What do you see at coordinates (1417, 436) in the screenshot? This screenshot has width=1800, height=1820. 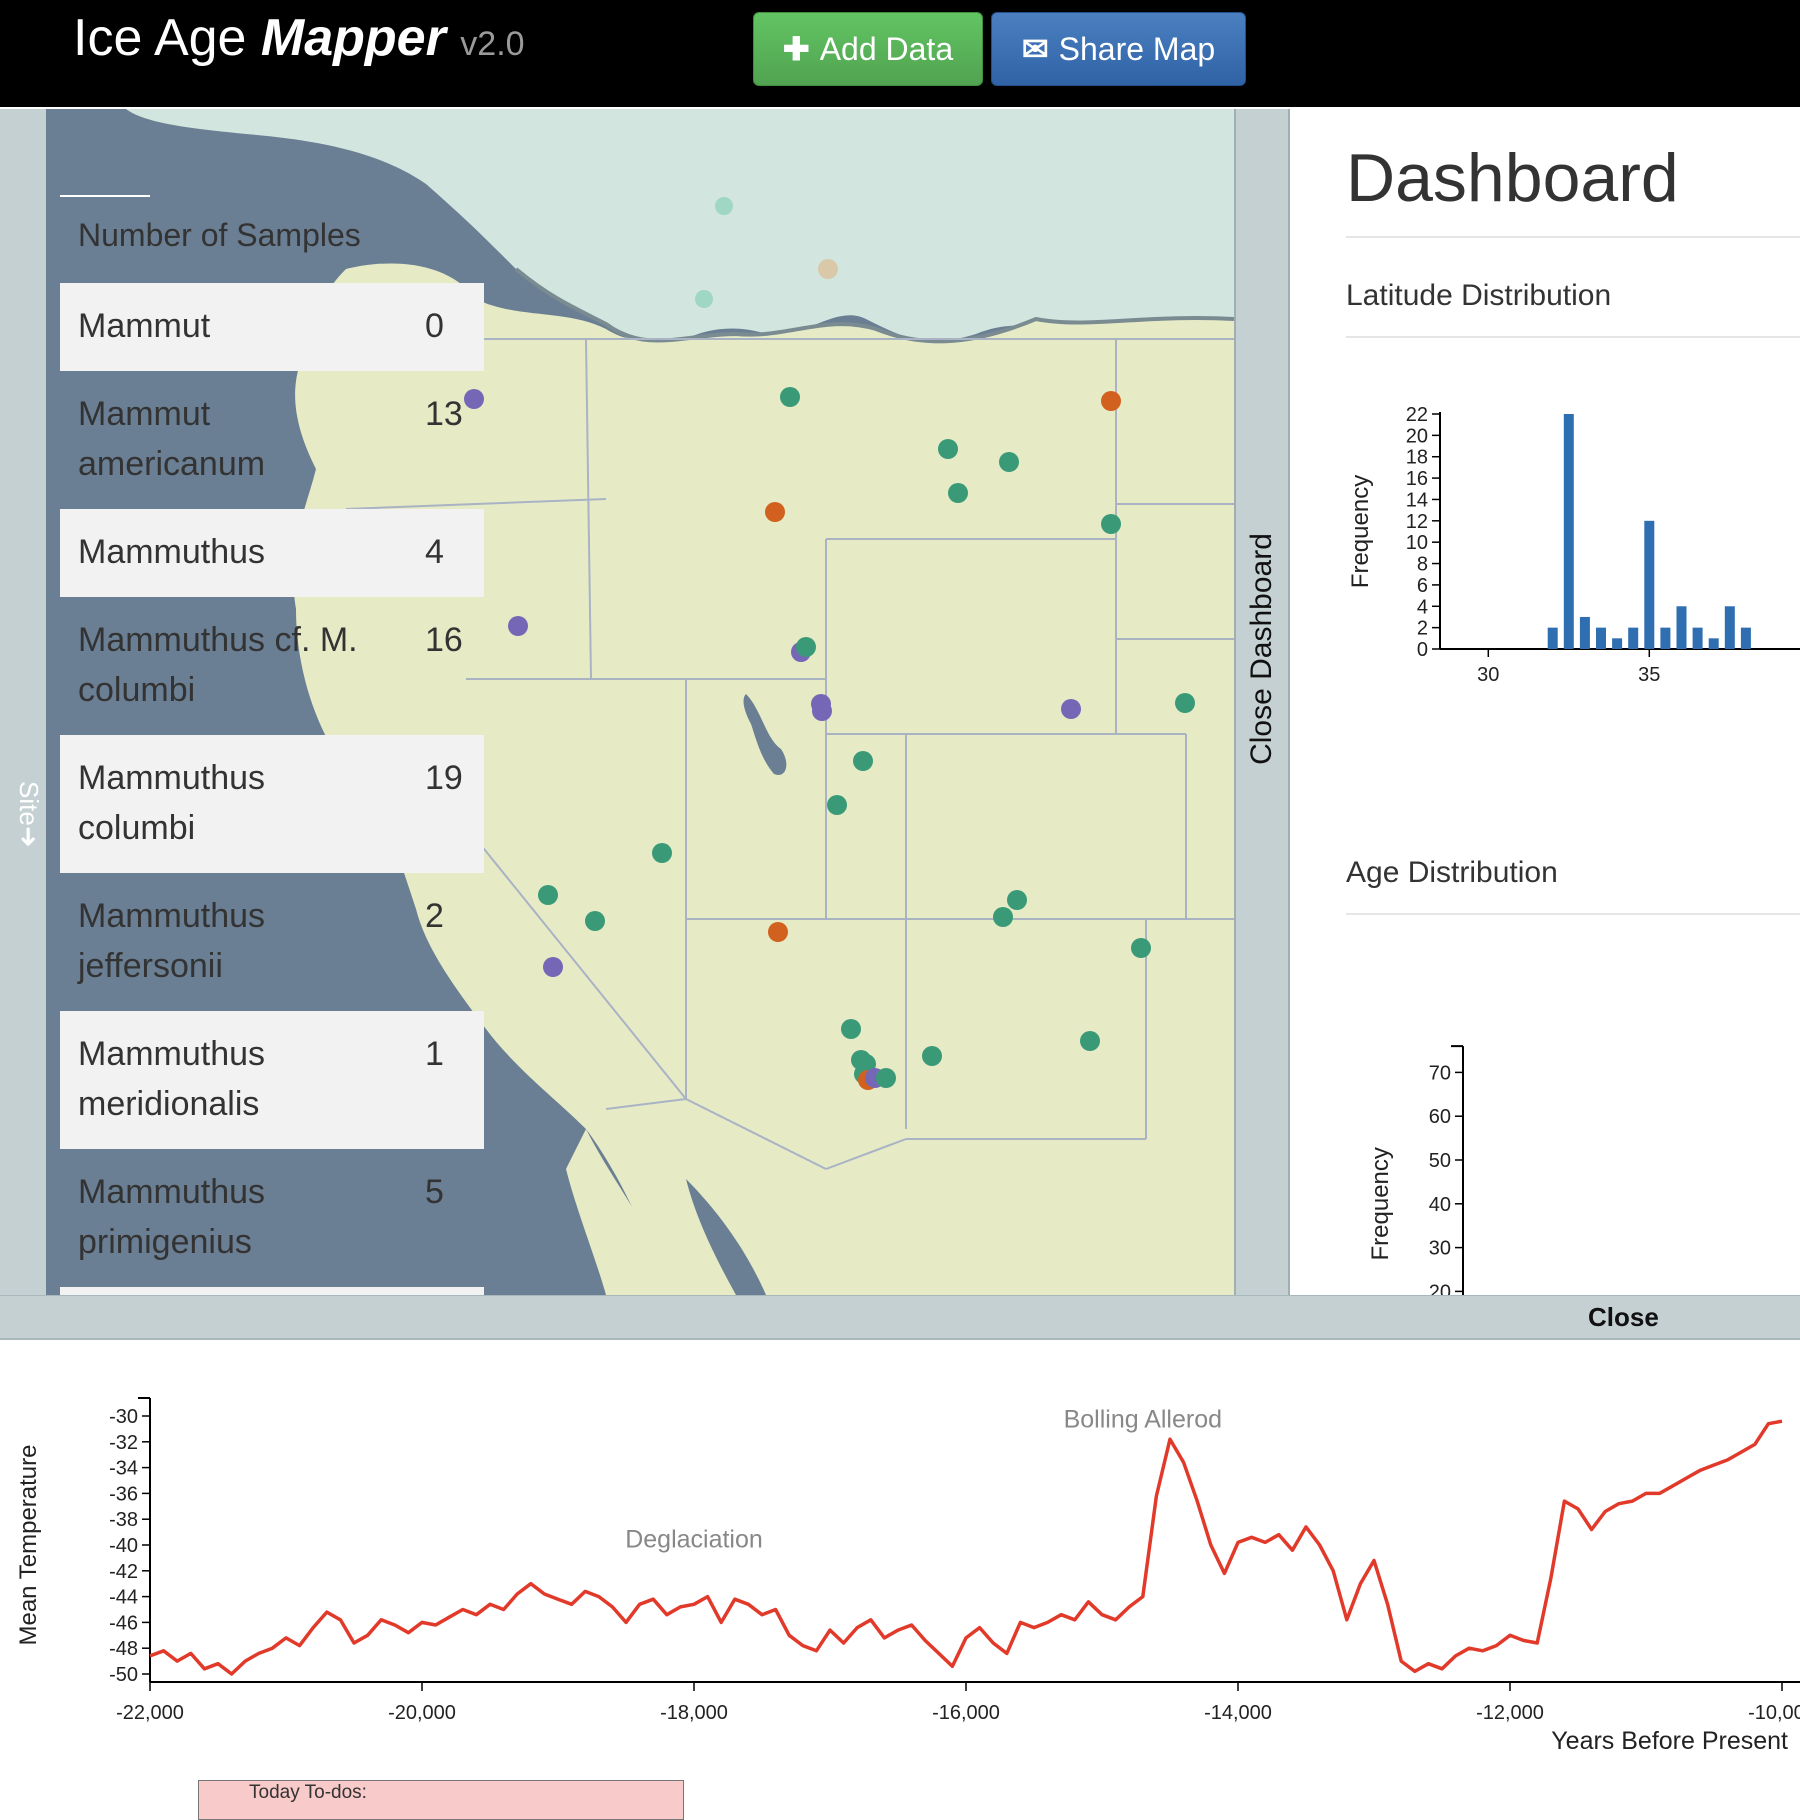 I see `y-tick-label: 20` at bounding box center [1417, 436].